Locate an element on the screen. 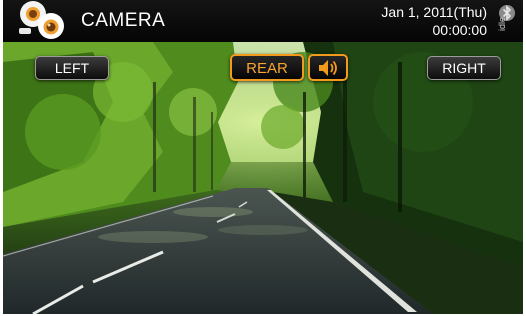  left-camera-button: LEFT is located at coordinates (72, 68).